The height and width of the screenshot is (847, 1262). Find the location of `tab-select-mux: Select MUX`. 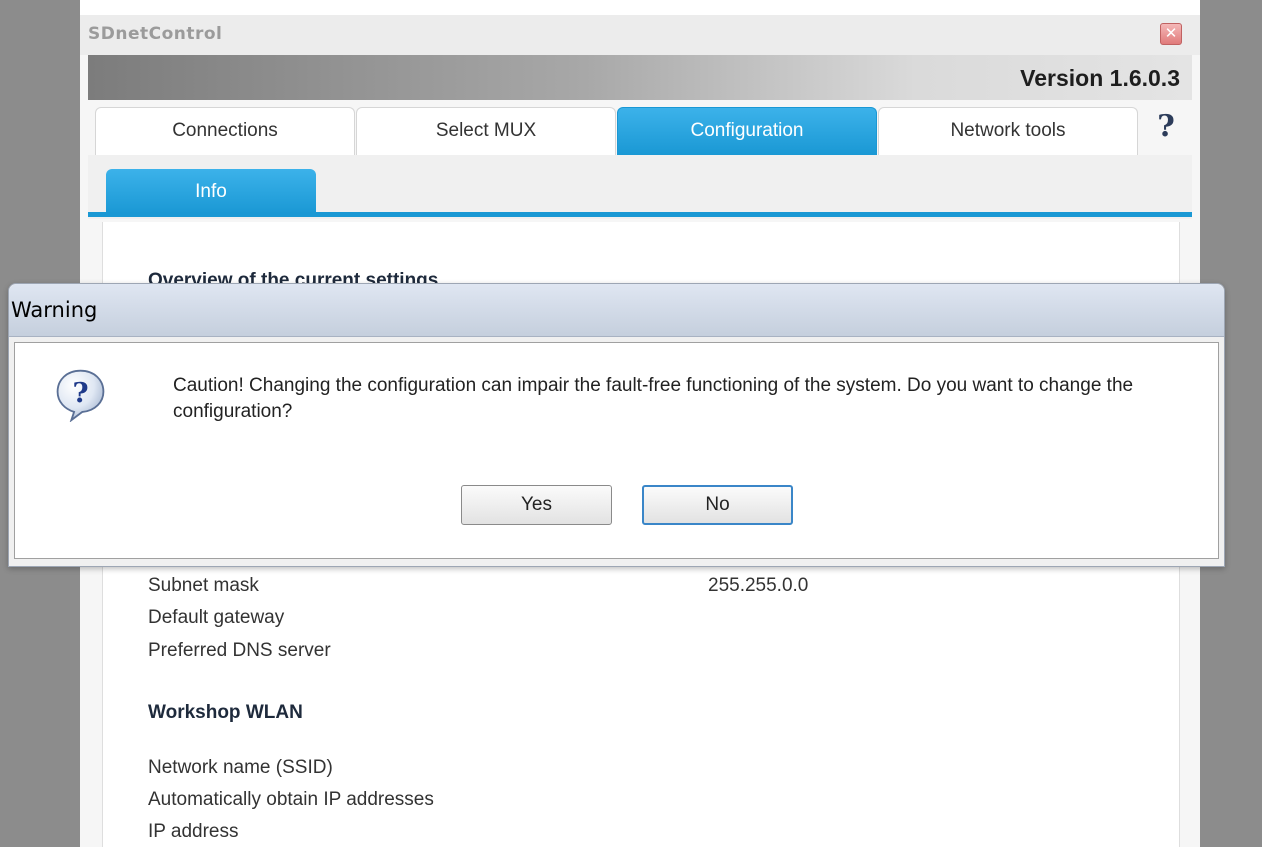

tab-select-mux: Select MUX is located at coordinates (486, 131).